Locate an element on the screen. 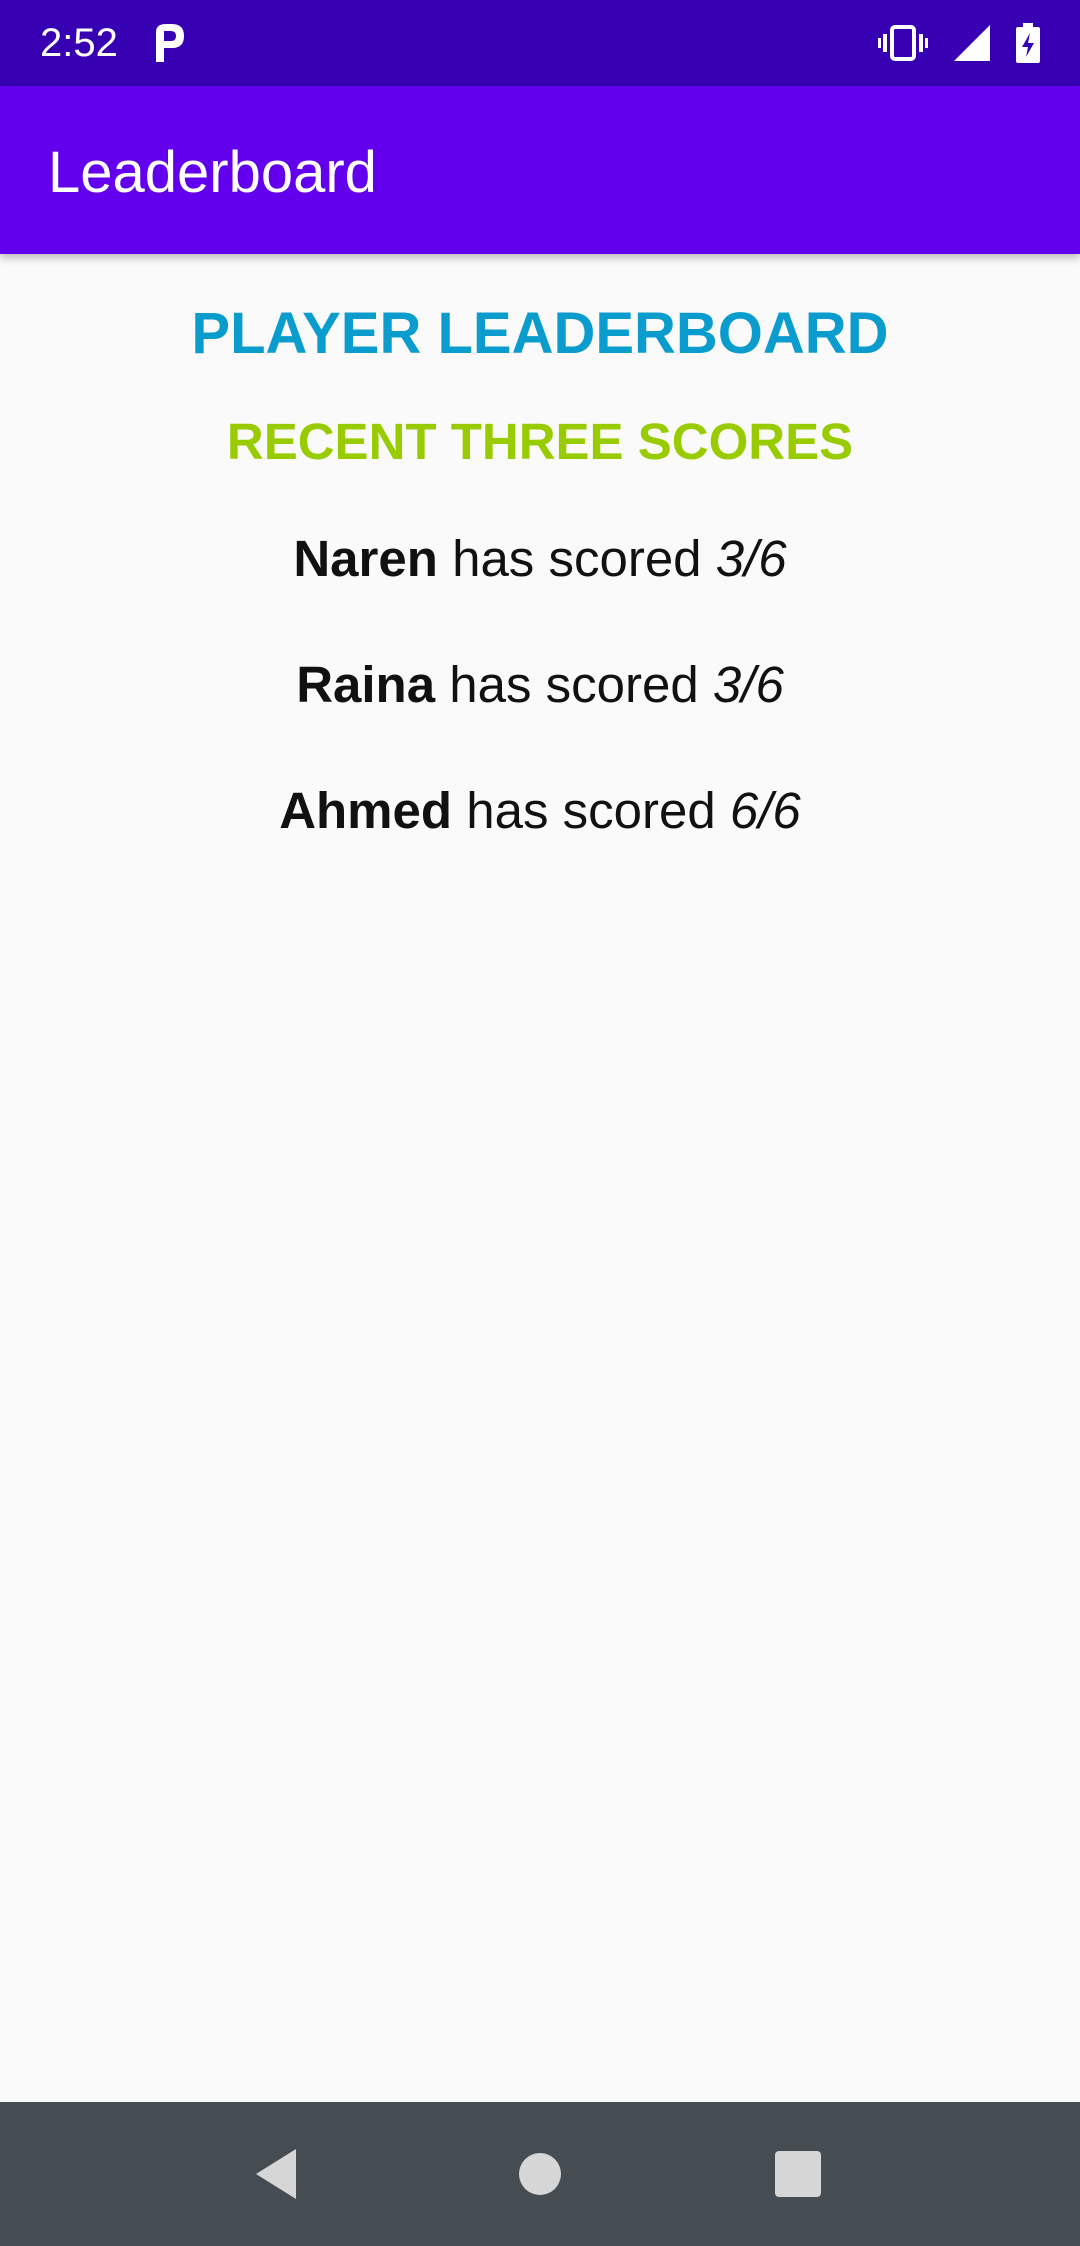  home-button is located at coordinates (540, 2174).